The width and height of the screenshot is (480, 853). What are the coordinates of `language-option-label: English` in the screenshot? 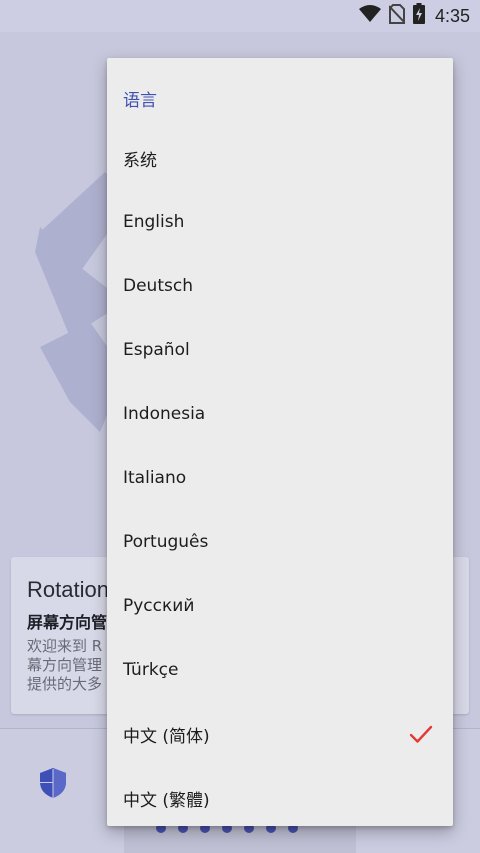 It's located at (154, 222).